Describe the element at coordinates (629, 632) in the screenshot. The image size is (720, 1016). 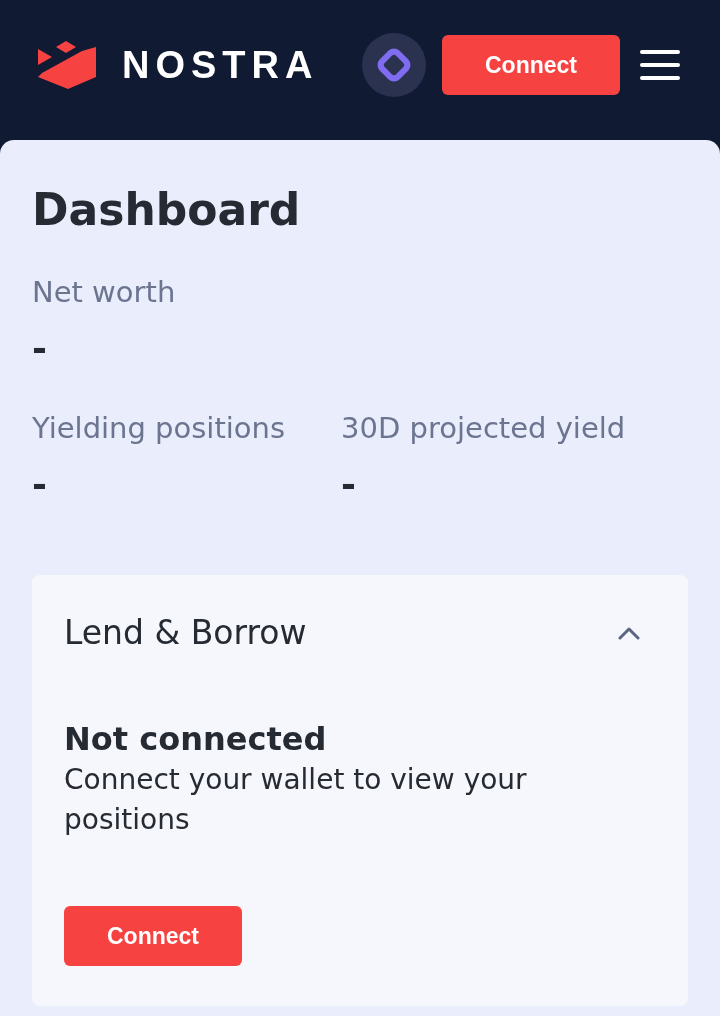
I see `chevron-up-icon` at that location.